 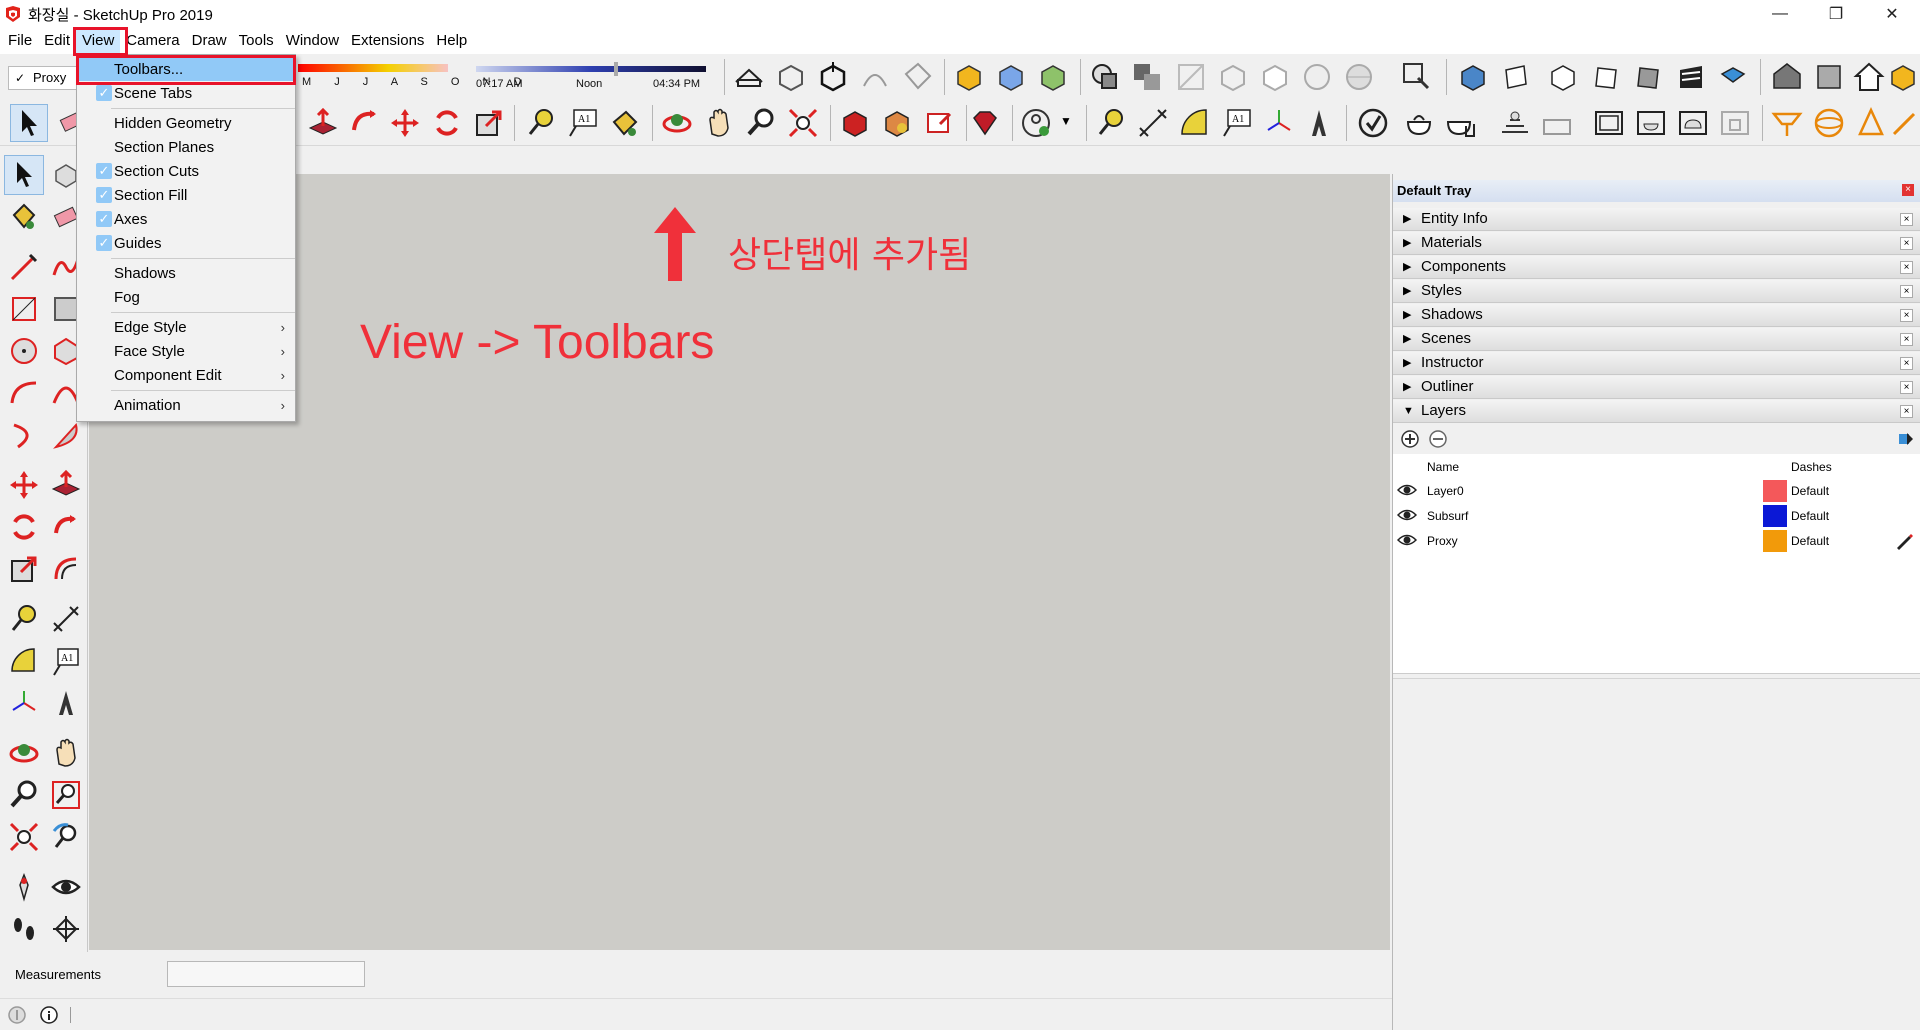 I want to click on menu-camera: Camera, so click(x=152, y=41).